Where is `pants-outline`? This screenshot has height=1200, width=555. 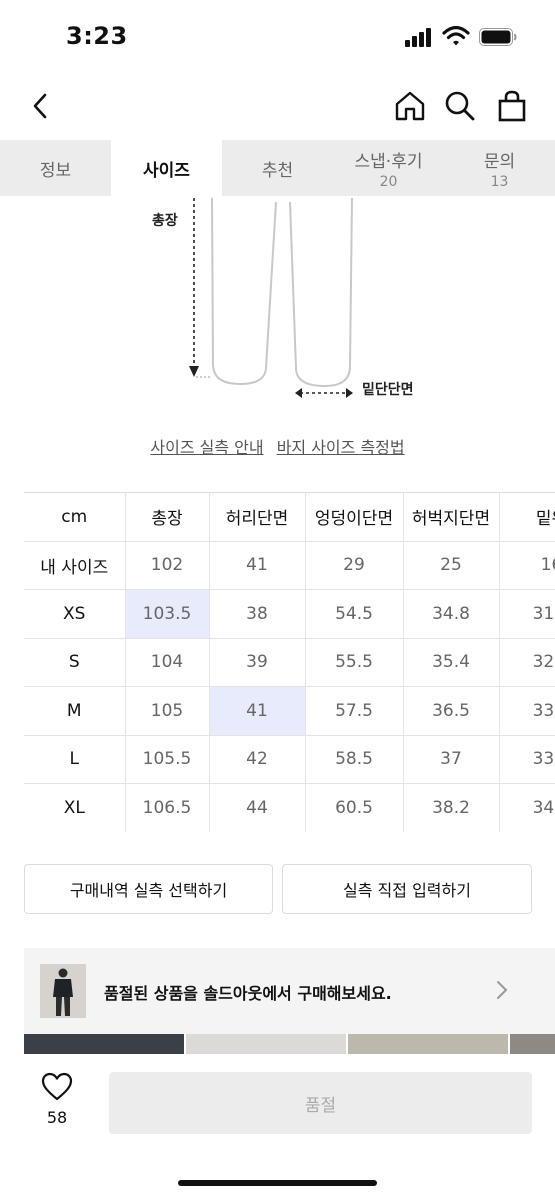
pants-outline is located at coordinates (271, 297).